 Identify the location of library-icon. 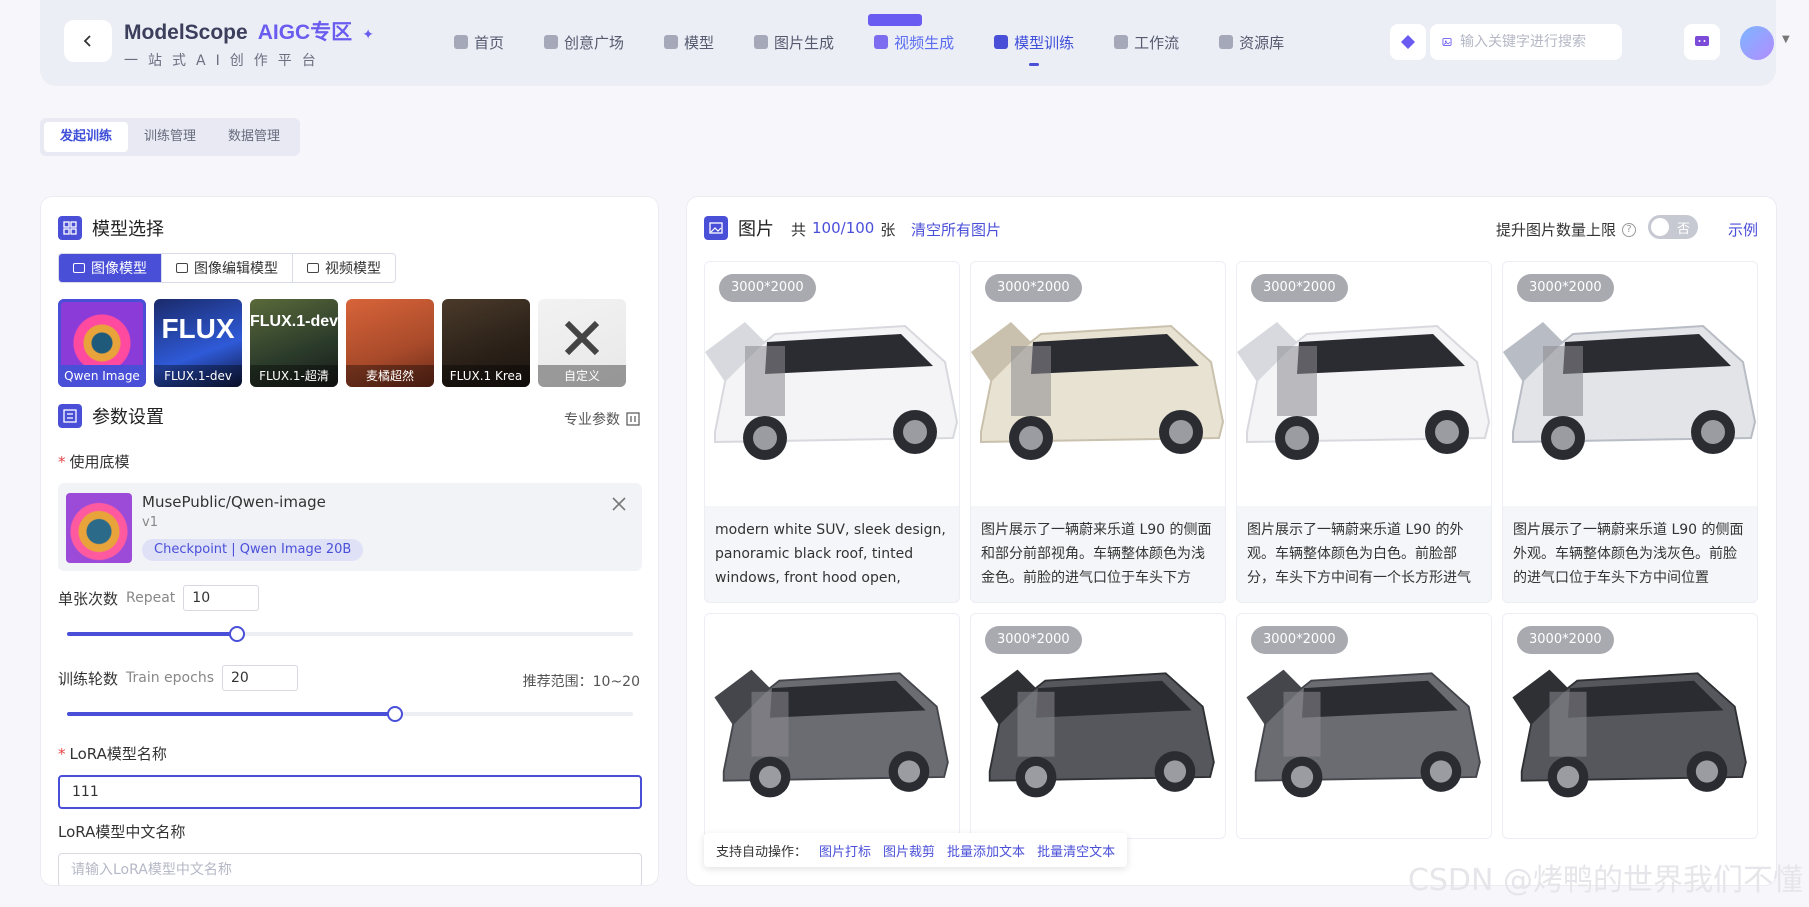
(1226, 42).